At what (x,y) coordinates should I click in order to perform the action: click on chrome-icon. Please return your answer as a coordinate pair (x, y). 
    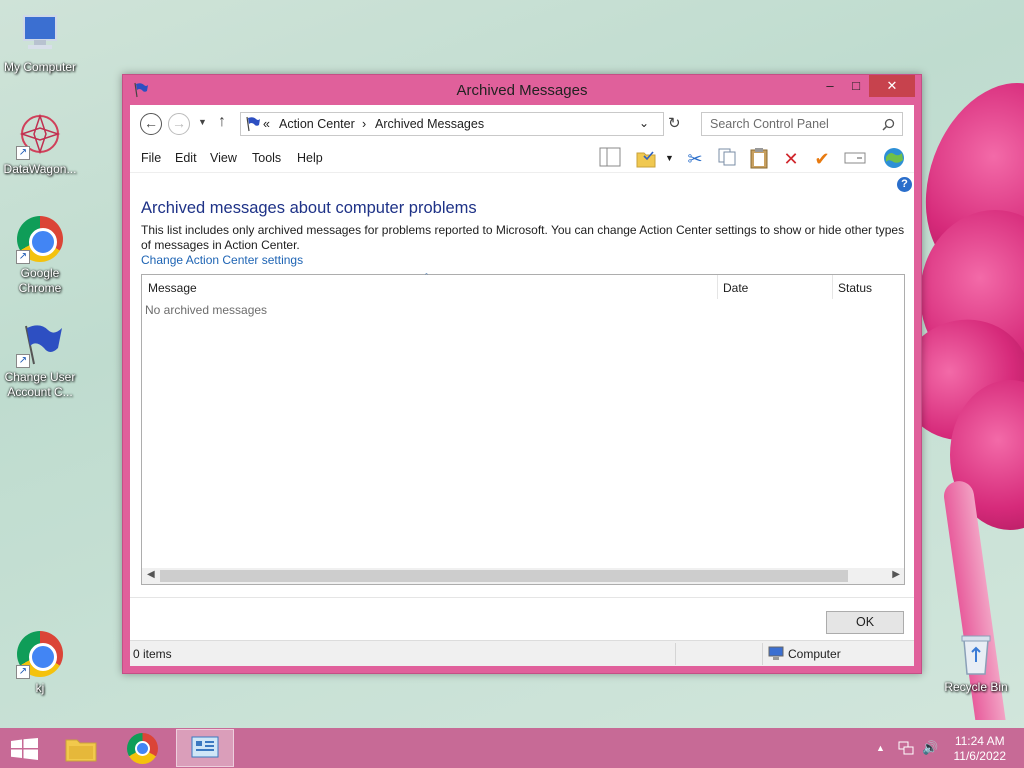
    Looking at the image, I should click on (142, 748).